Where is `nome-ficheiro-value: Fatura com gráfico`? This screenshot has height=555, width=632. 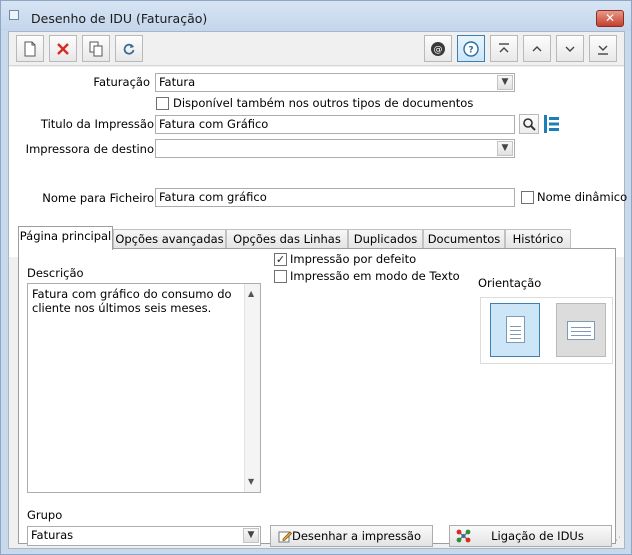
nome-ficheiro-value: Fatura com gráfico is located at coordinates (213, 197).